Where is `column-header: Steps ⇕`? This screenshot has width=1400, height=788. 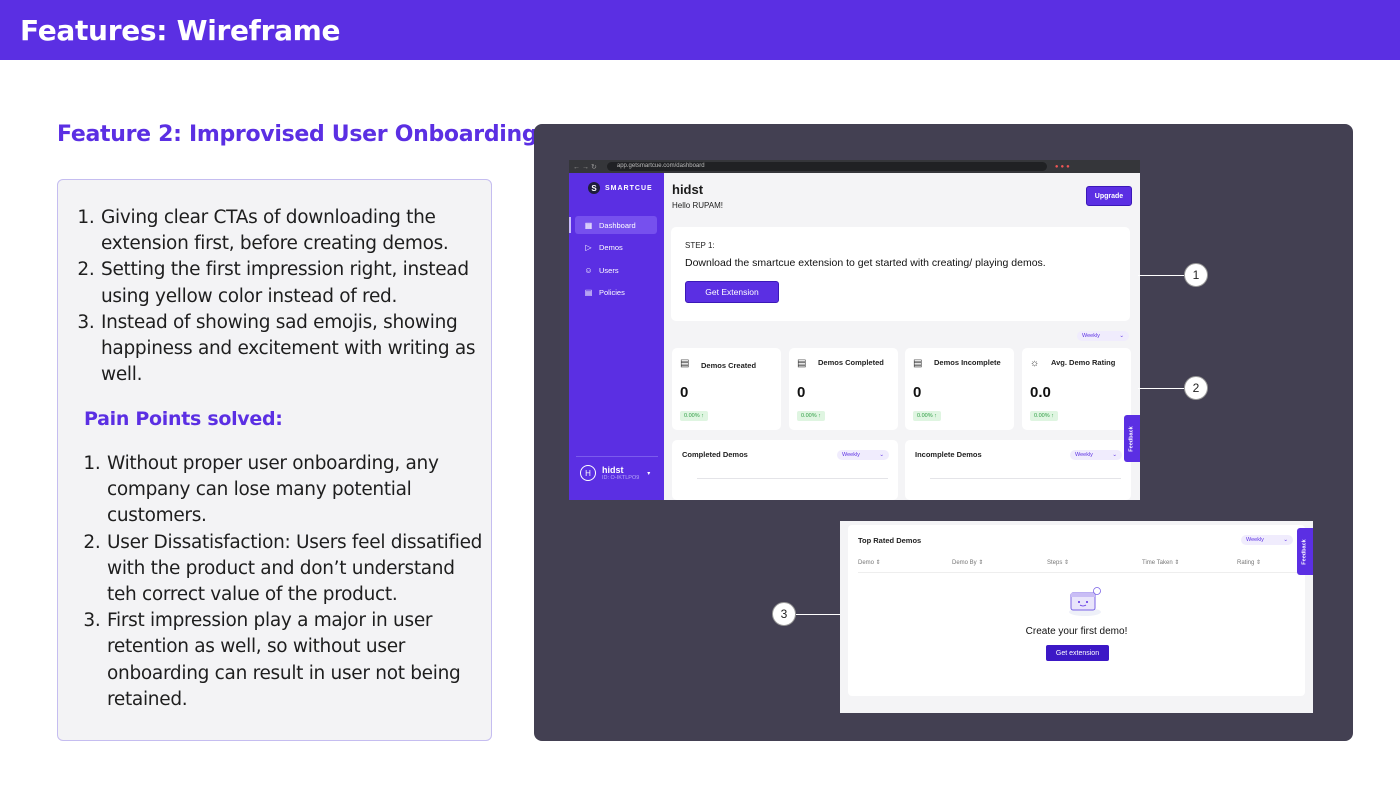
column-header: Steps ⇕ is located at coordinates (1058, 562).